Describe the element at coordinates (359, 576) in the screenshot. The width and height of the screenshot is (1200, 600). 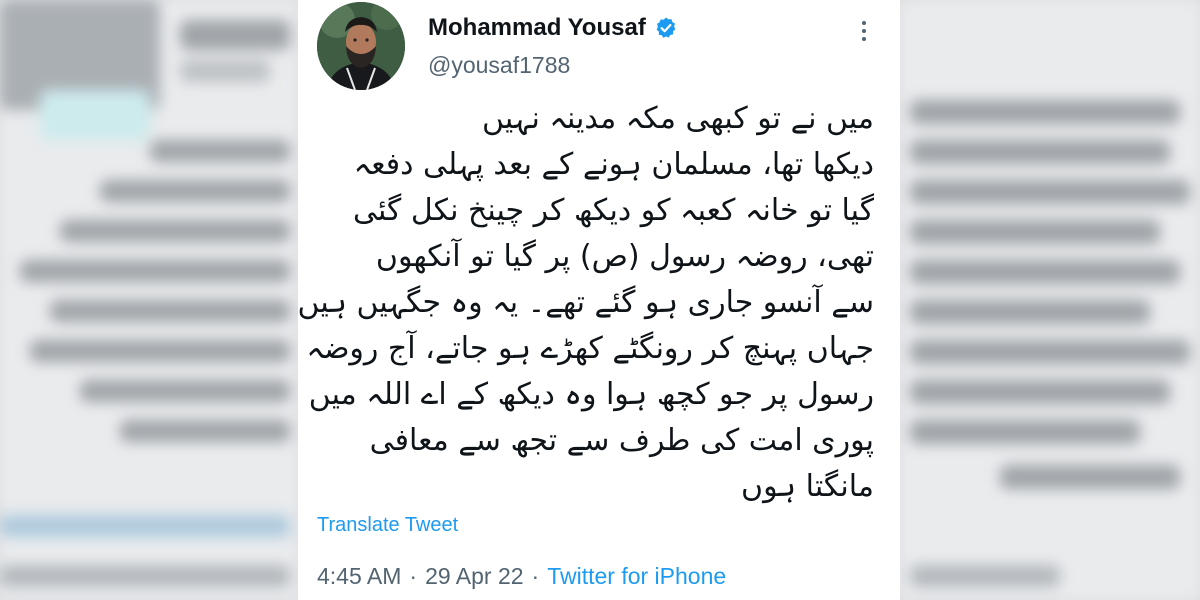
I see `tweet-time: 4:45 AM` at that location.